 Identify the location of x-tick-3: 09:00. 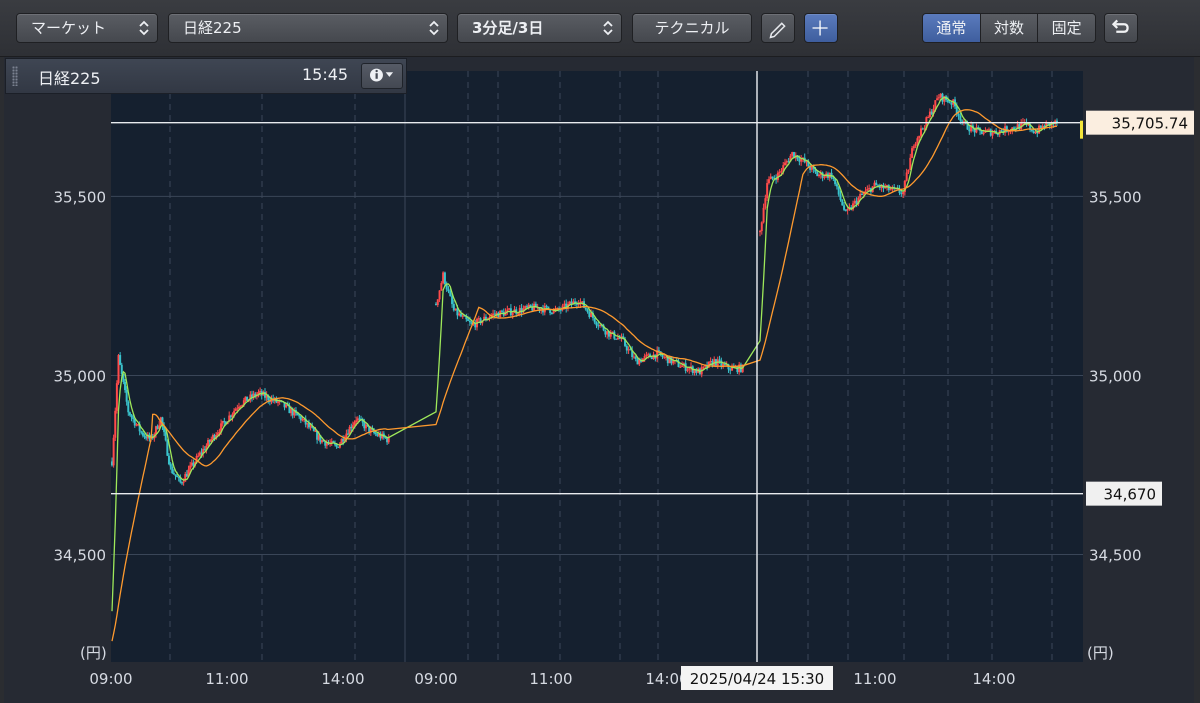
(435, 679).